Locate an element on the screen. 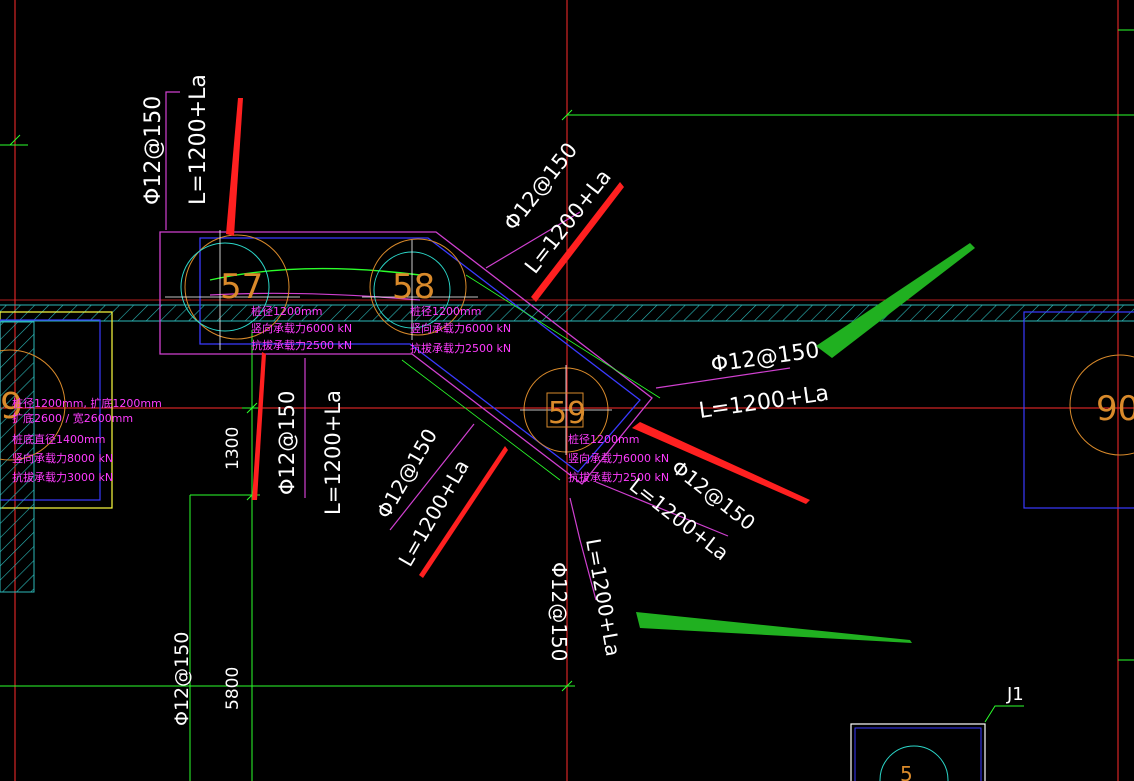 This screenshot has height=781, width=1134. note-1-line-3: 抗拔承载力2500 kN is located at coordinates (301, 345).